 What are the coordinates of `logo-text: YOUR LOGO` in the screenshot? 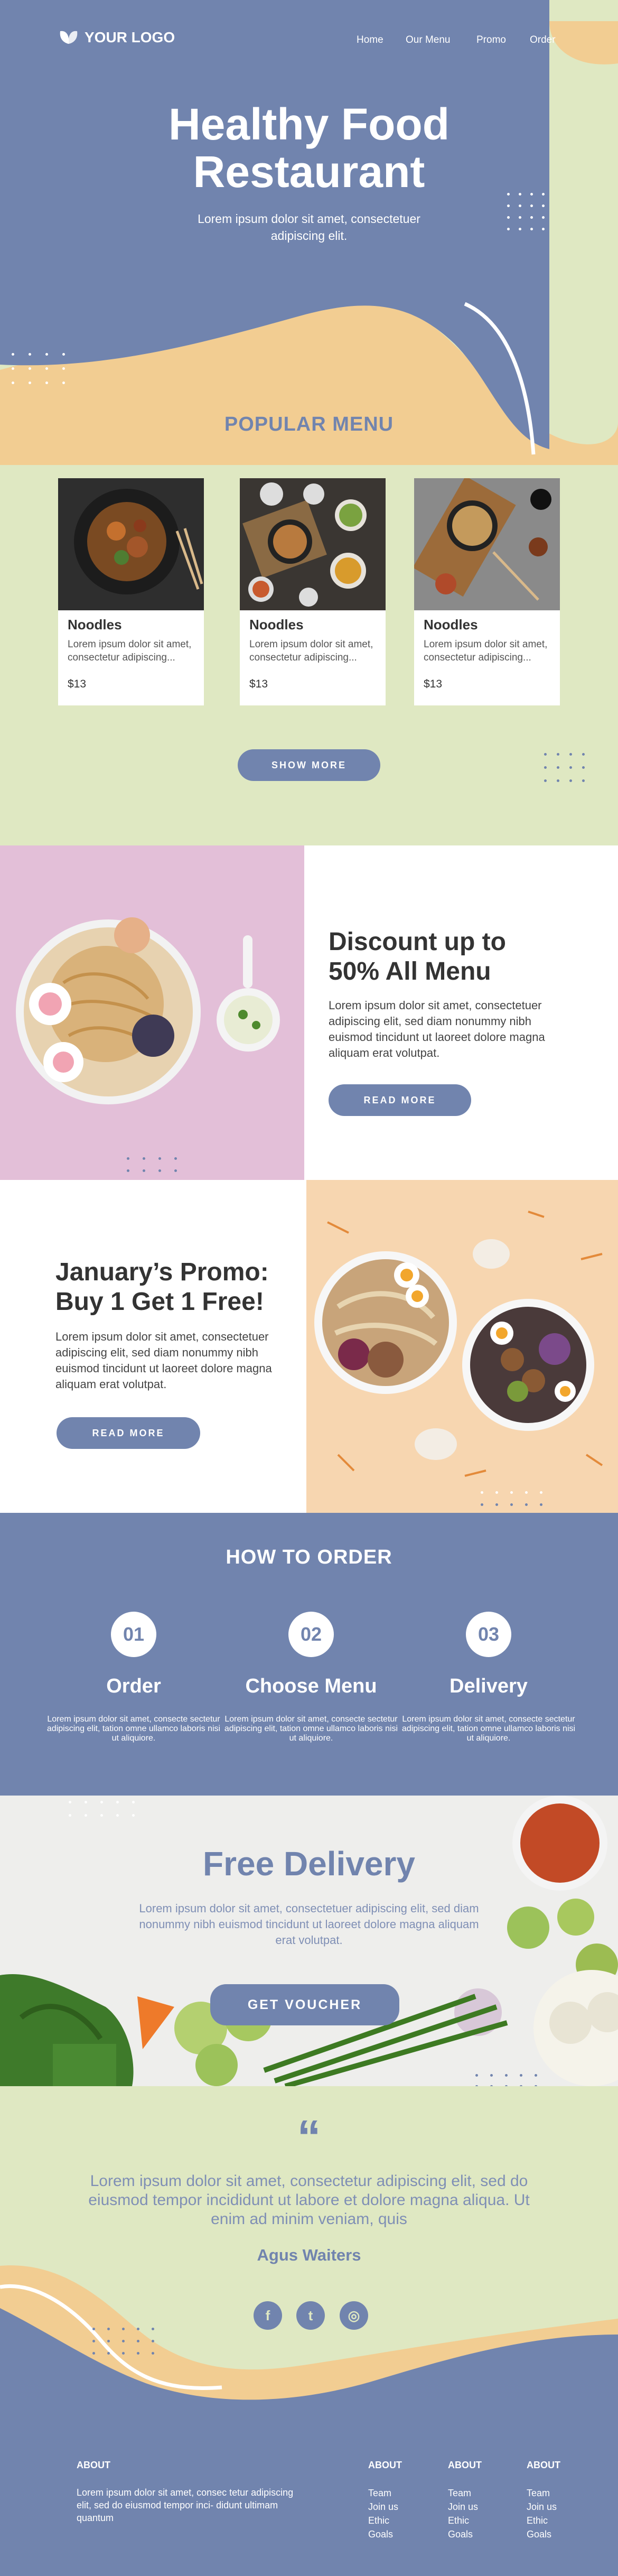 It's located at (130, 37).